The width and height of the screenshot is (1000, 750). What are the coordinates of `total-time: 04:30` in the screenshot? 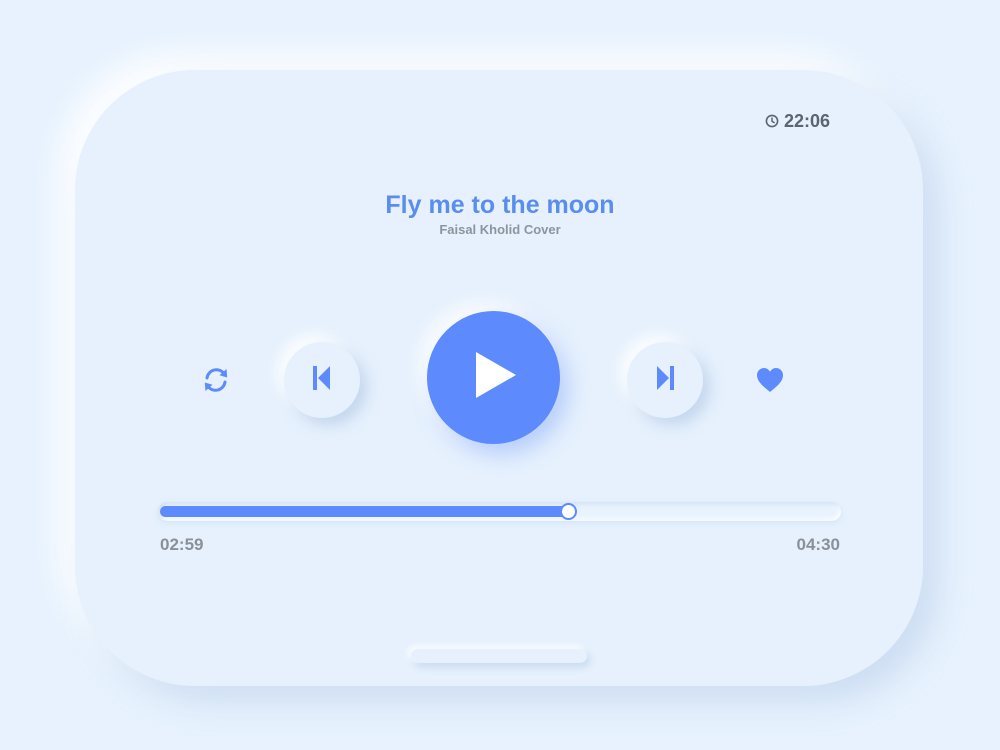 It's located at (818, 544).